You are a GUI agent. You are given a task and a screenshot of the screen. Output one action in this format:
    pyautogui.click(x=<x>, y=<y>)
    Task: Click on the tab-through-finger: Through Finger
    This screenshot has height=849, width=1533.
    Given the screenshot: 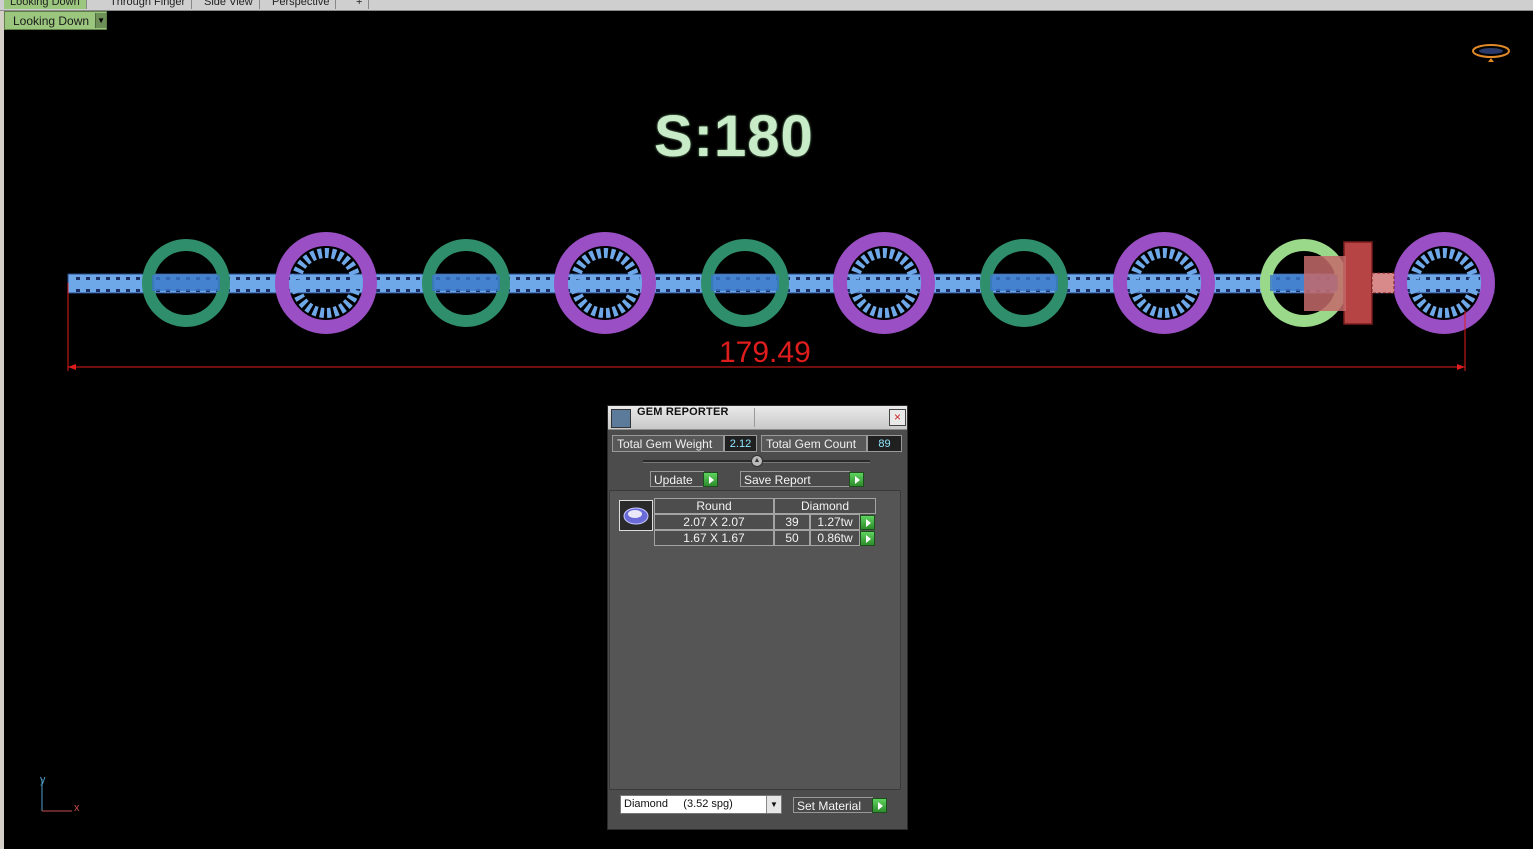 What is the action you would take?
    pyautogui.click(x=148, y=4)
    